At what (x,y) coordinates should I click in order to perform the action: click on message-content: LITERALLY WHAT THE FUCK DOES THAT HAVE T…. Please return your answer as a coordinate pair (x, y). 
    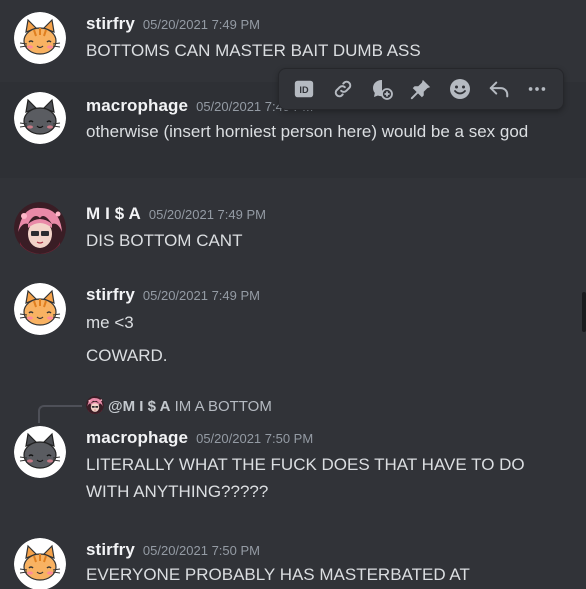
    Looking at the image, I should click on (305, 478).